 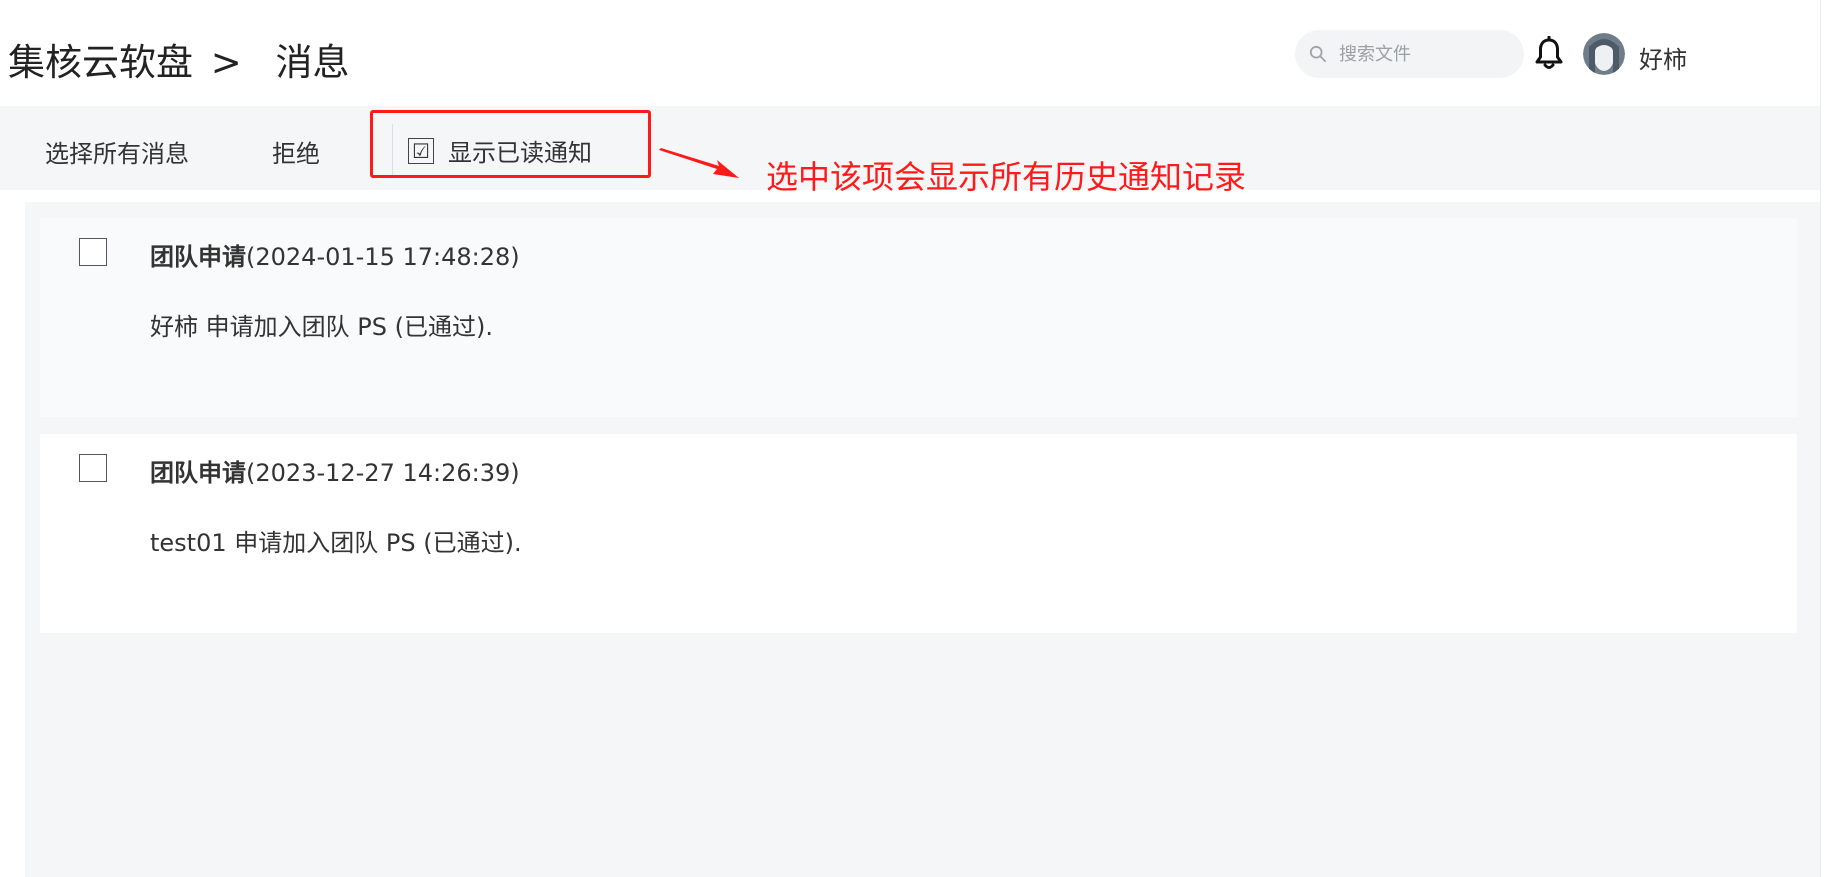 I want to click on bell-icon, so click(x=1549, y=54).